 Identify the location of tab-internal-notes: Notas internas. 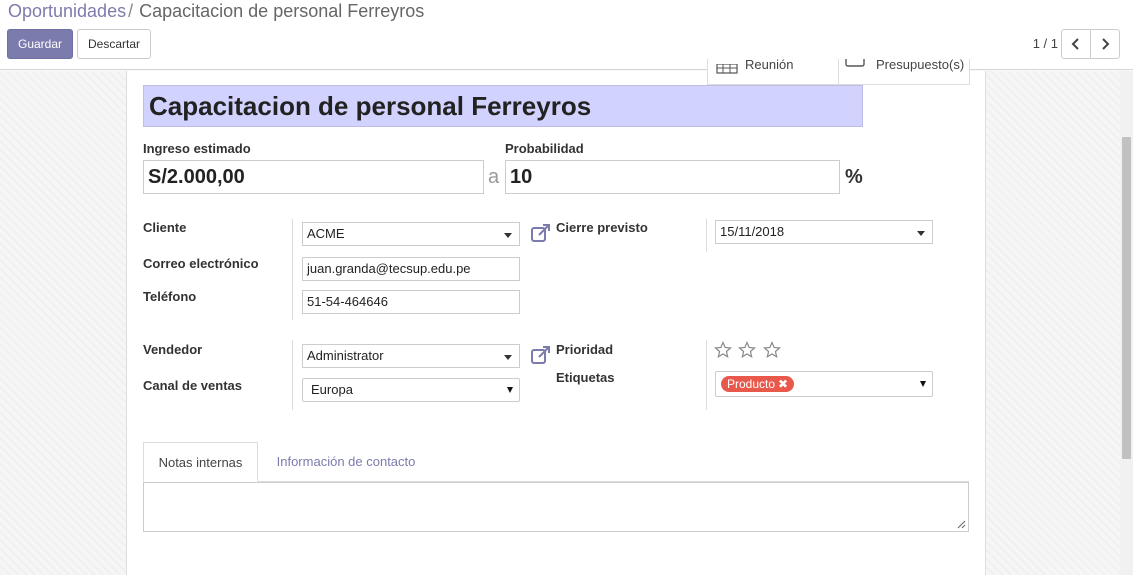
(200, 462).